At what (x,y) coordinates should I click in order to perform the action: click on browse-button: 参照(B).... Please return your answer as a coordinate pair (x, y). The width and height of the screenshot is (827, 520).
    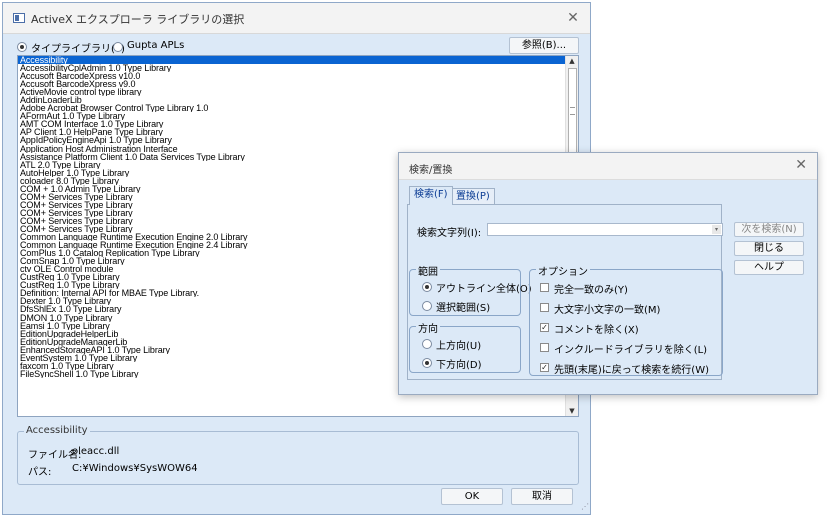
    Looking at the image, I should click on (544, 45).